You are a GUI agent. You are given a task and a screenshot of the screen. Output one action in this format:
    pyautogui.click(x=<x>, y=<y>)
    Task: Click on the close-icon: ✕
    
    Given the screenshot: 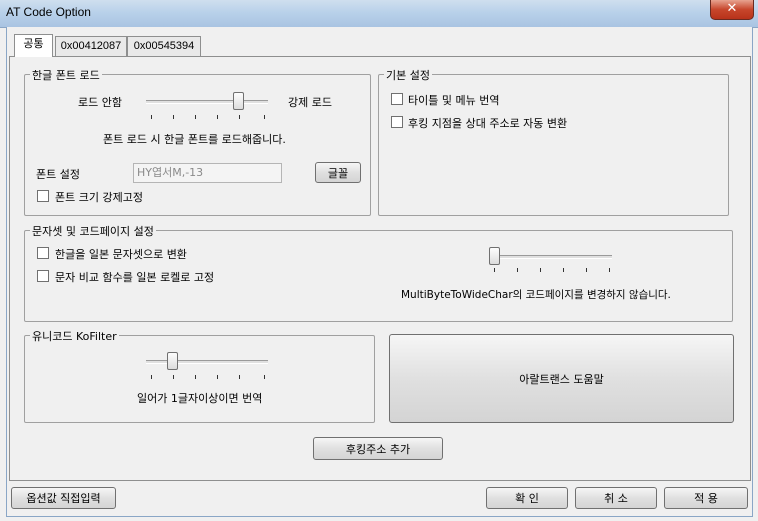 What is the action you would take?
    pyautogui.click(x=732, y=8)
    